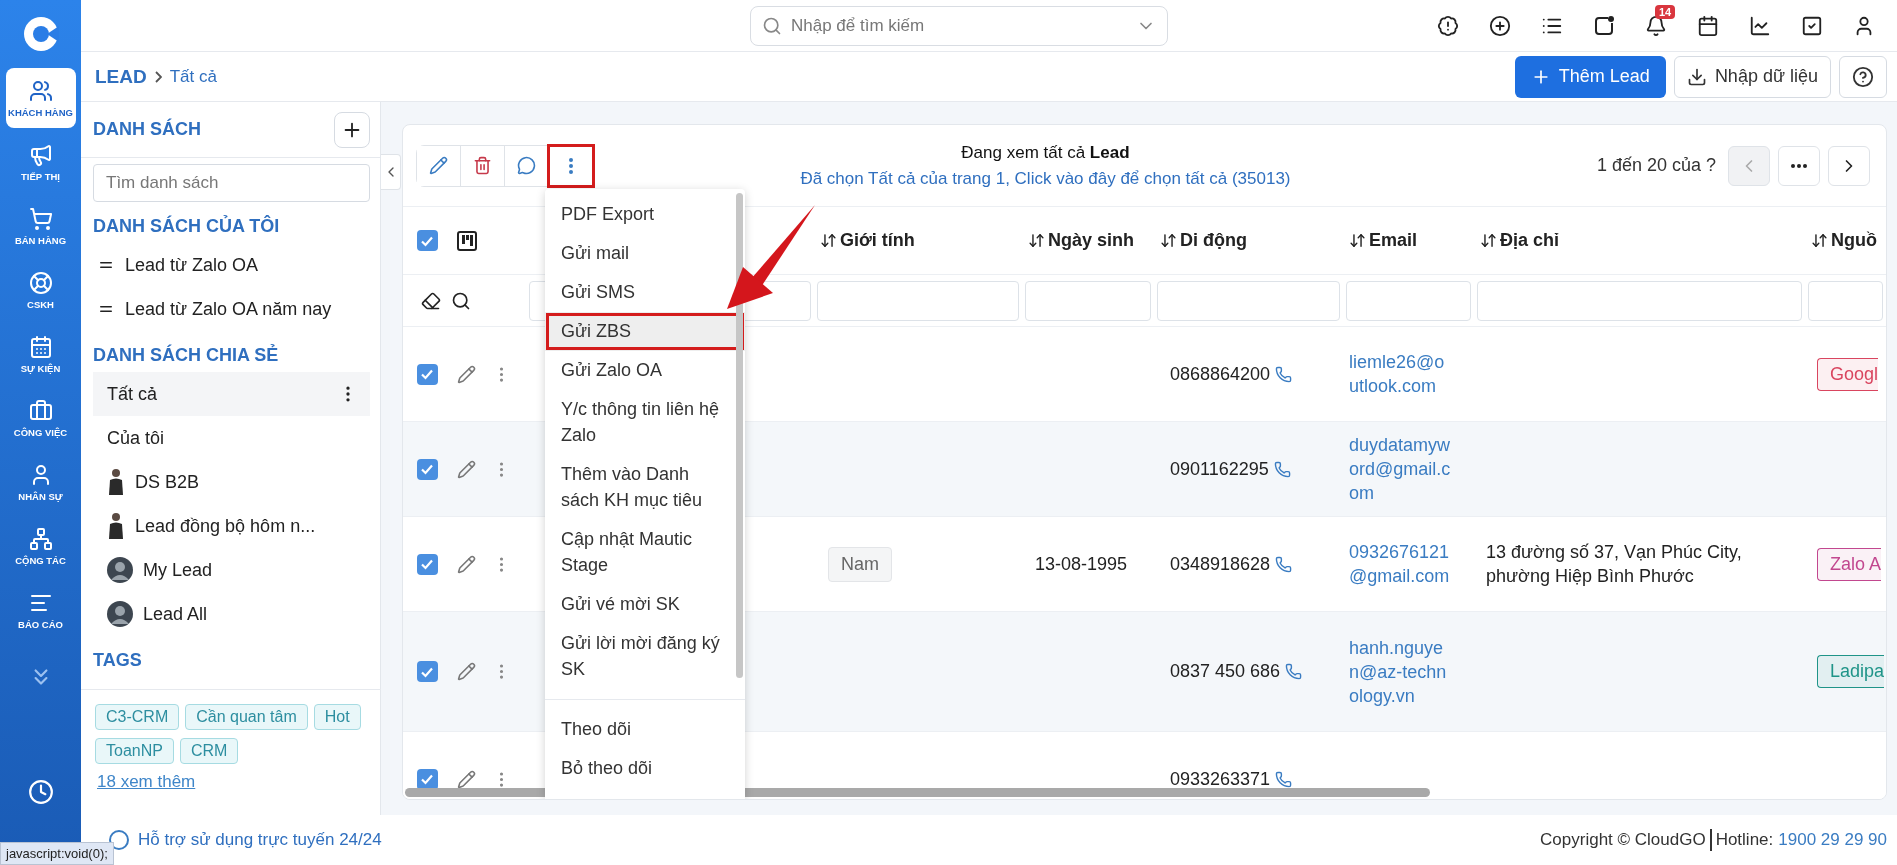  What do you see at coordinates (645, 292) in the screenshot?
I see `menu-item: Gửi SMS` at bounding box center [645, 292].